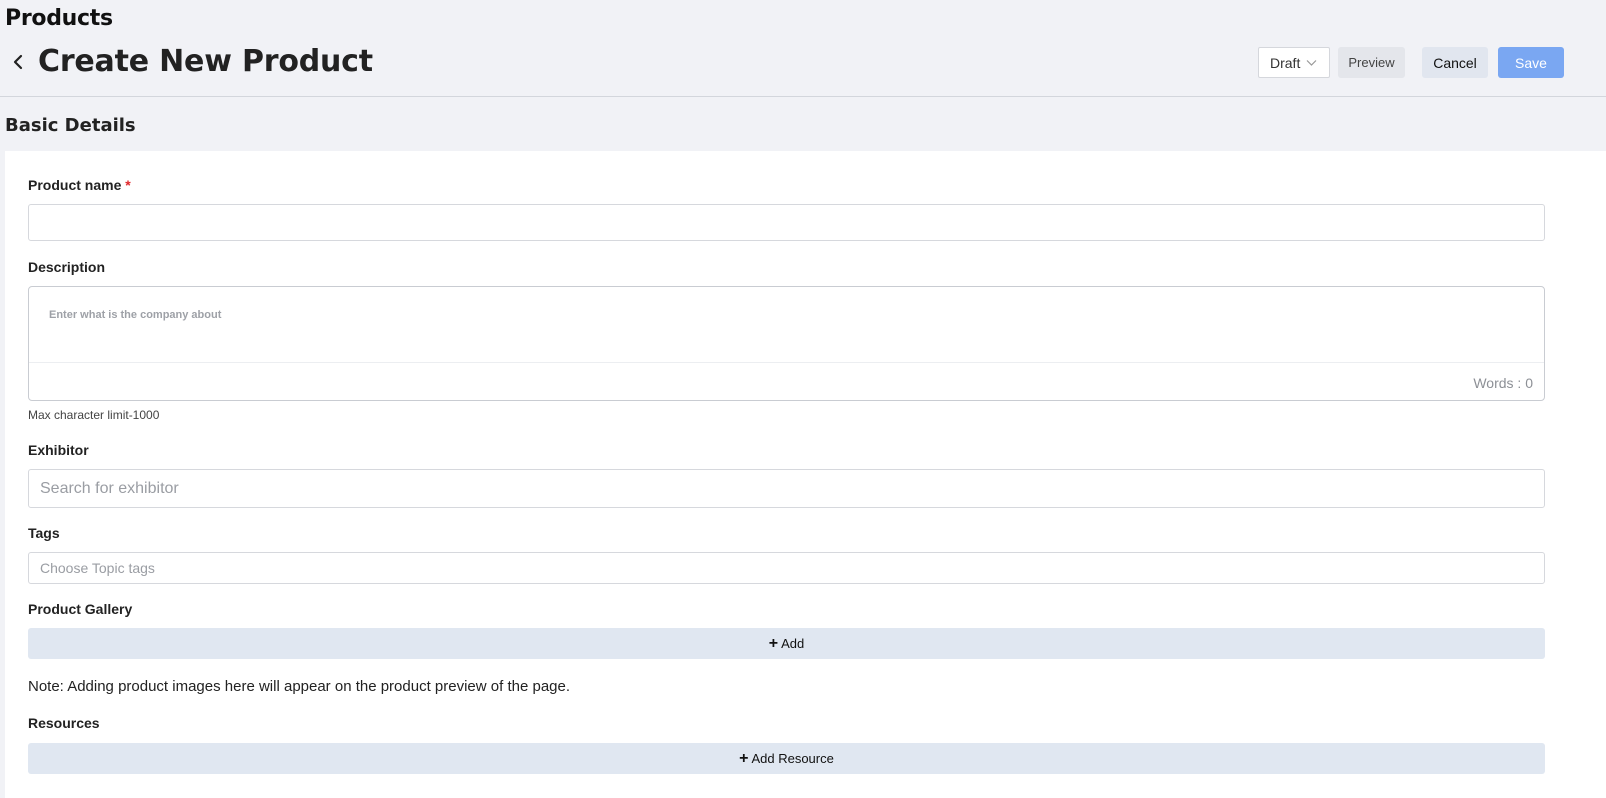  Describe the element at coordinates (786, 381) in the screenshot. I see `description-footer: Words : 0` at that location.